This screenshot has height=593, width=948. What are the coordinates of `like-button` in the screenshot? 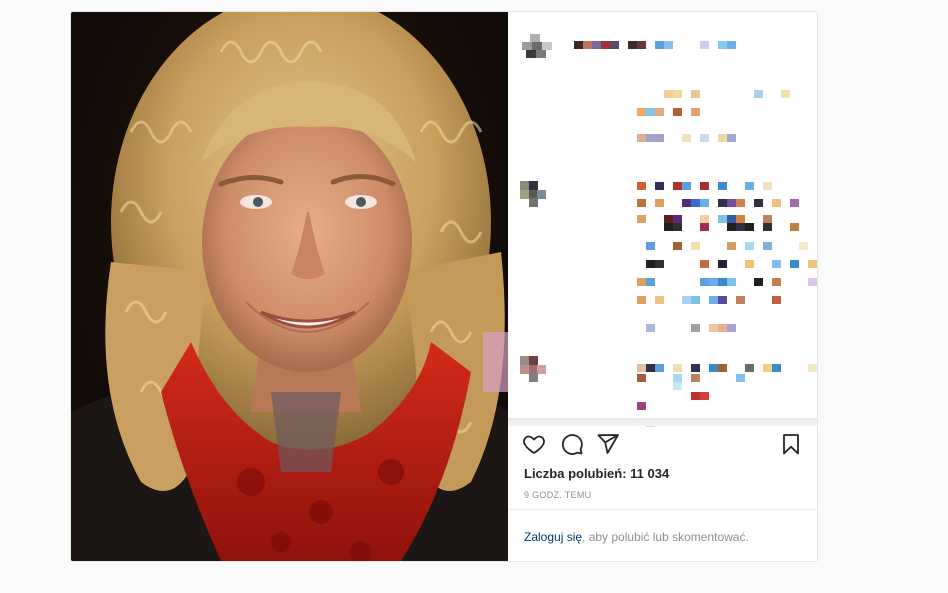 It's located at (534, 444).